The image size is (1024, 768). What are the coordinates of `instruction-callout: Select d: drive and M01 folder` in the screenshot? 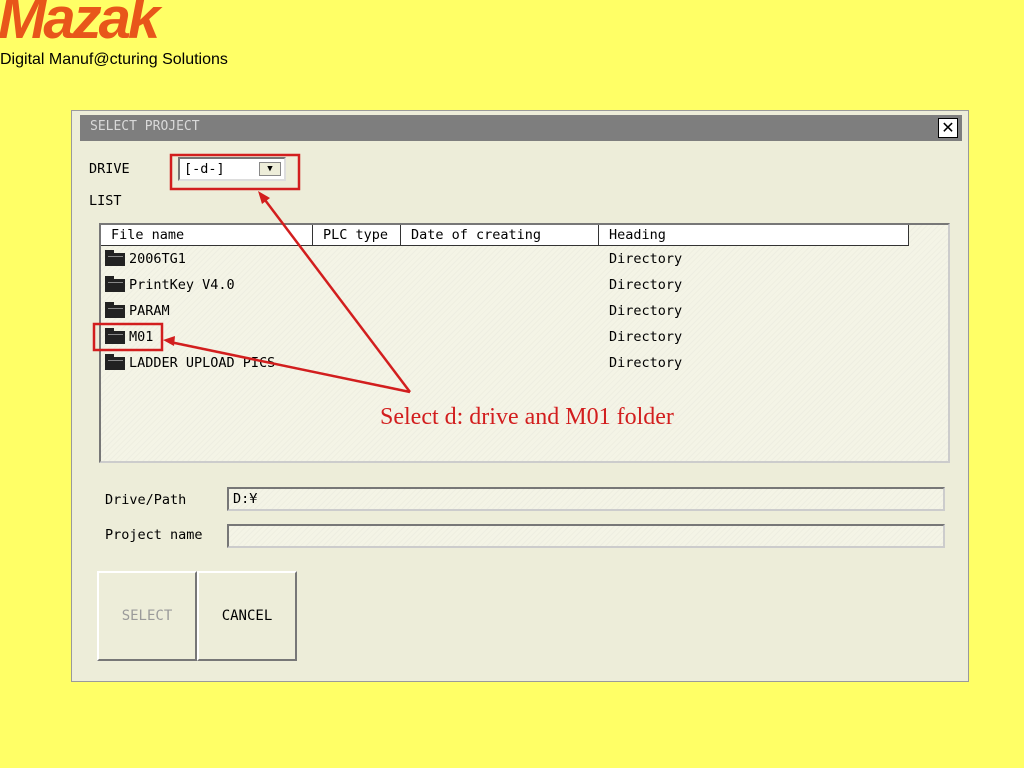 It's located at (527, 417).